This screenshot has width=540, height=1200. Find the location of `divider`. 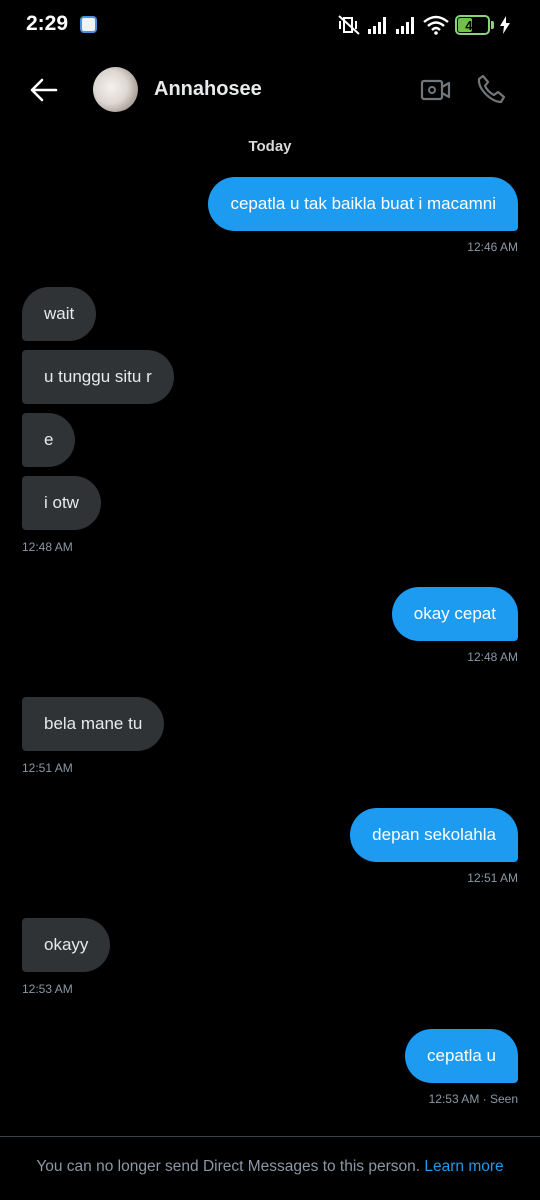

divider is located at coordinates (270, 1136).